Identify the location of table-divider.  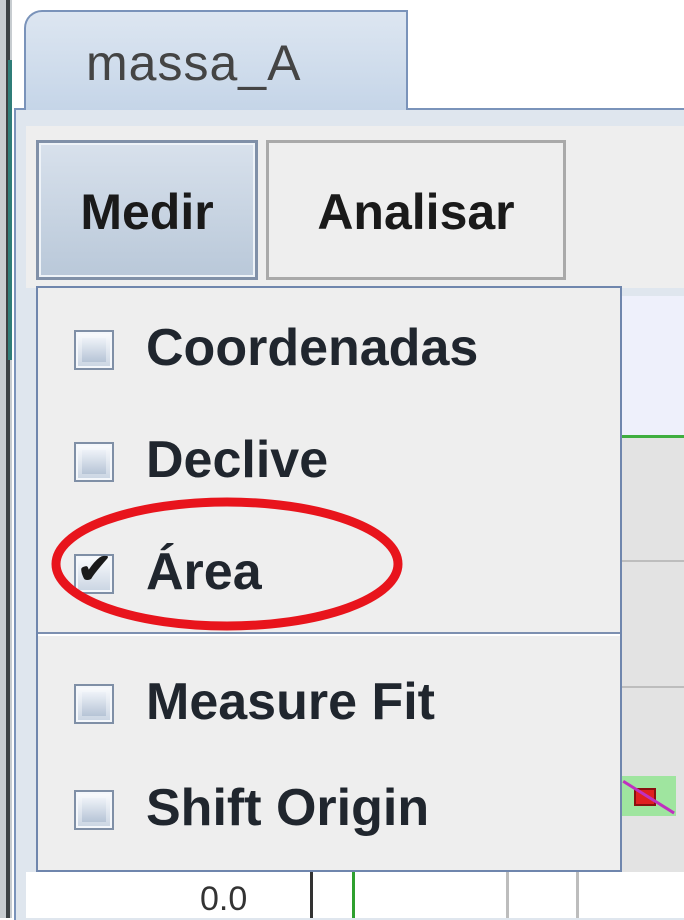
(311, 895).